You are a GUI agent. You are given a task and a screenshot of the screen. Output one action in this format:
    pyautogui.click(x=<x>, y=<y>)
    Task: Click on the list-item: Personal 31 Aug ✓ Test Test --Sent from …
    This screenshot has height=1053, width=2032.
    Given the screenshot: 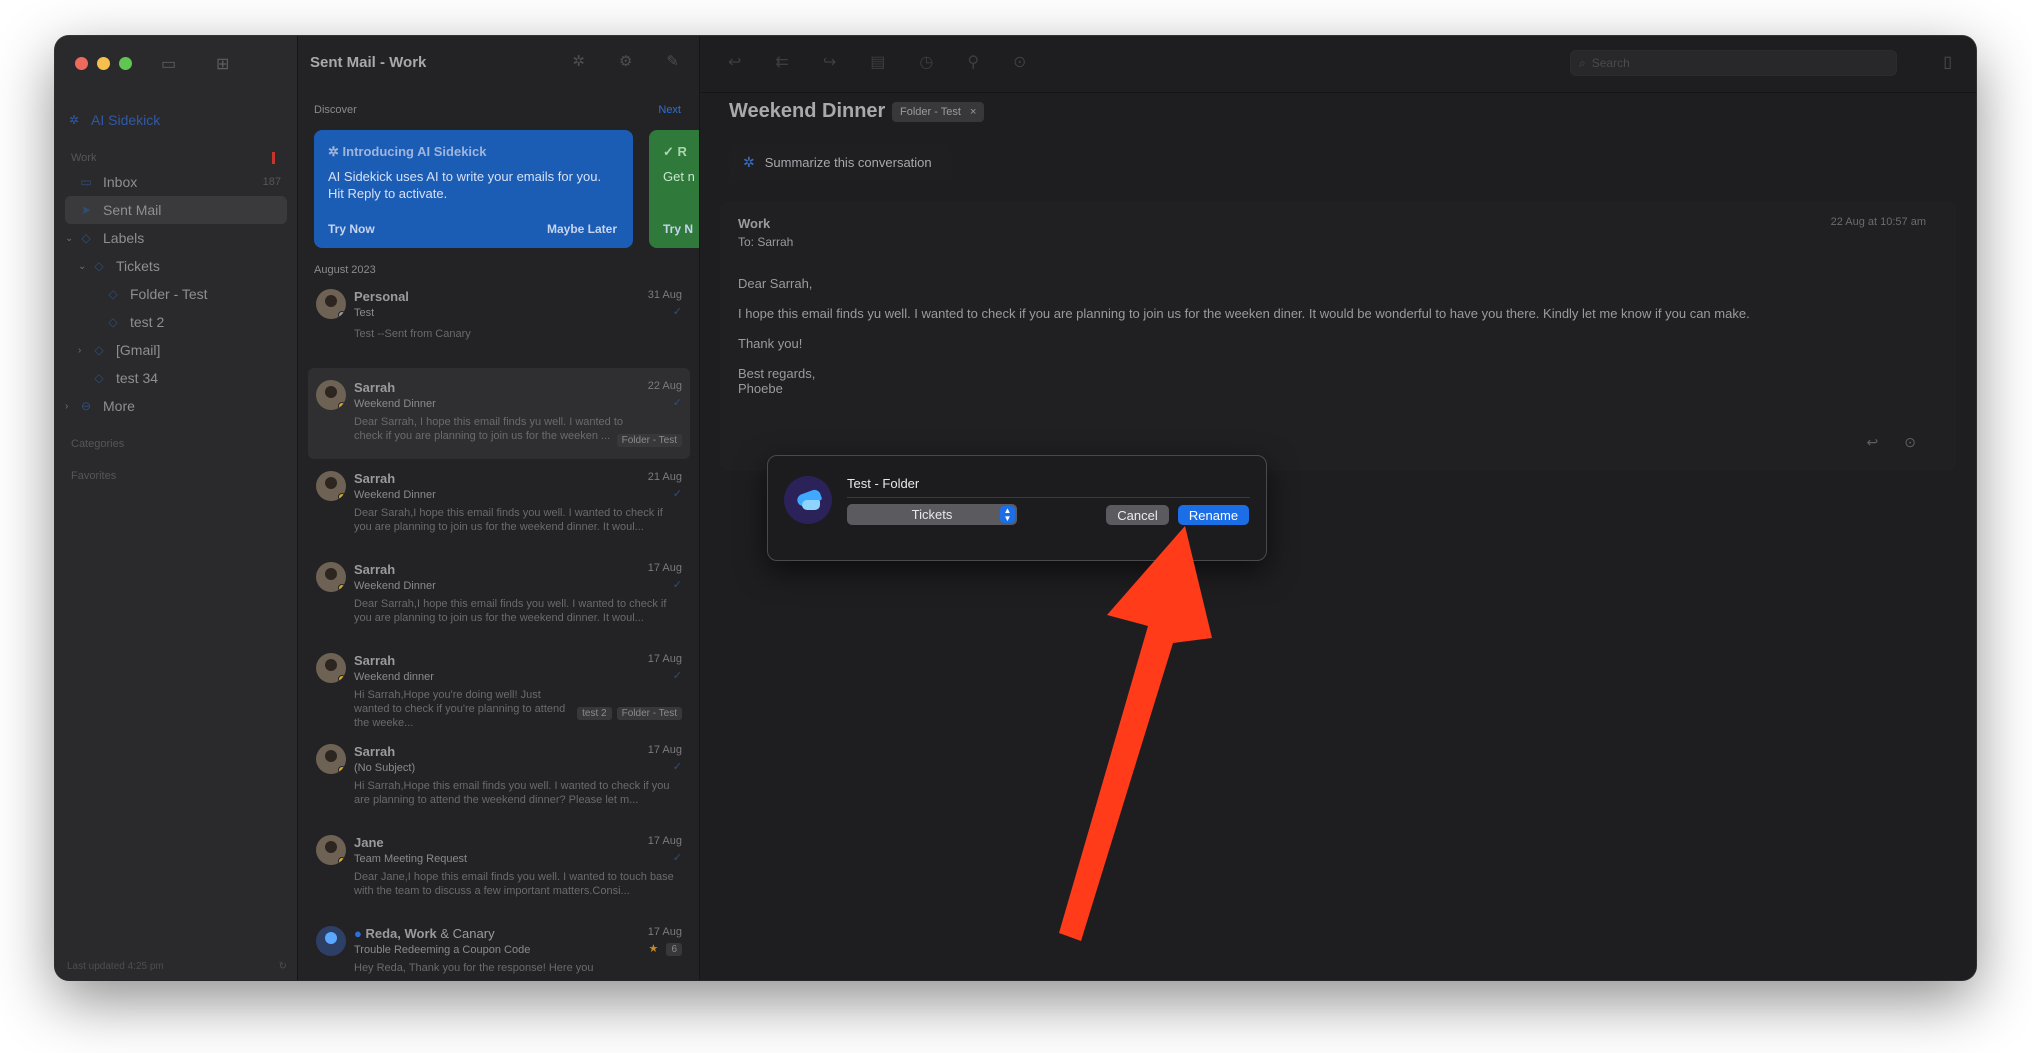 What is the action you would take?
    pyautogui.click(x=499, y=322)
    